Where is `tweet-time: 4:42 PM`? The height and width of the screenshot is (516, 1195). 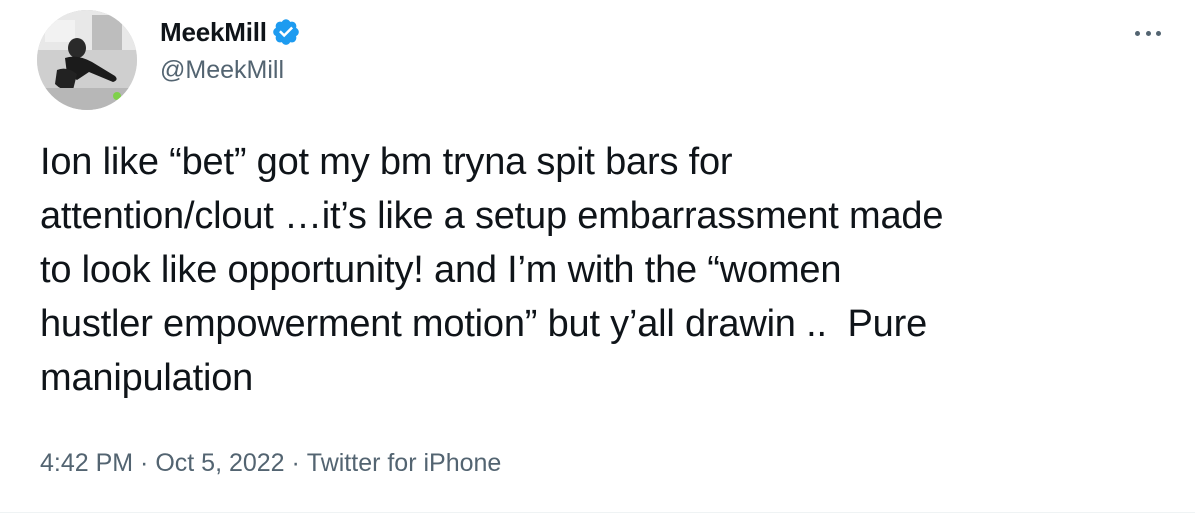
tweet-time: 4:42 PM is located at coordinates (86, 463).